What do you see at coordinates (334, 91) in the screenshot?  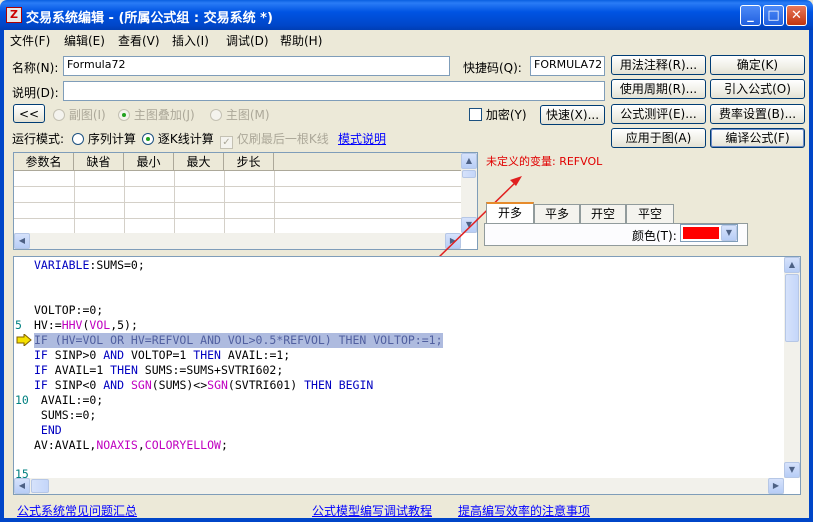 I see `description-input` at bounding box center [334, 91].